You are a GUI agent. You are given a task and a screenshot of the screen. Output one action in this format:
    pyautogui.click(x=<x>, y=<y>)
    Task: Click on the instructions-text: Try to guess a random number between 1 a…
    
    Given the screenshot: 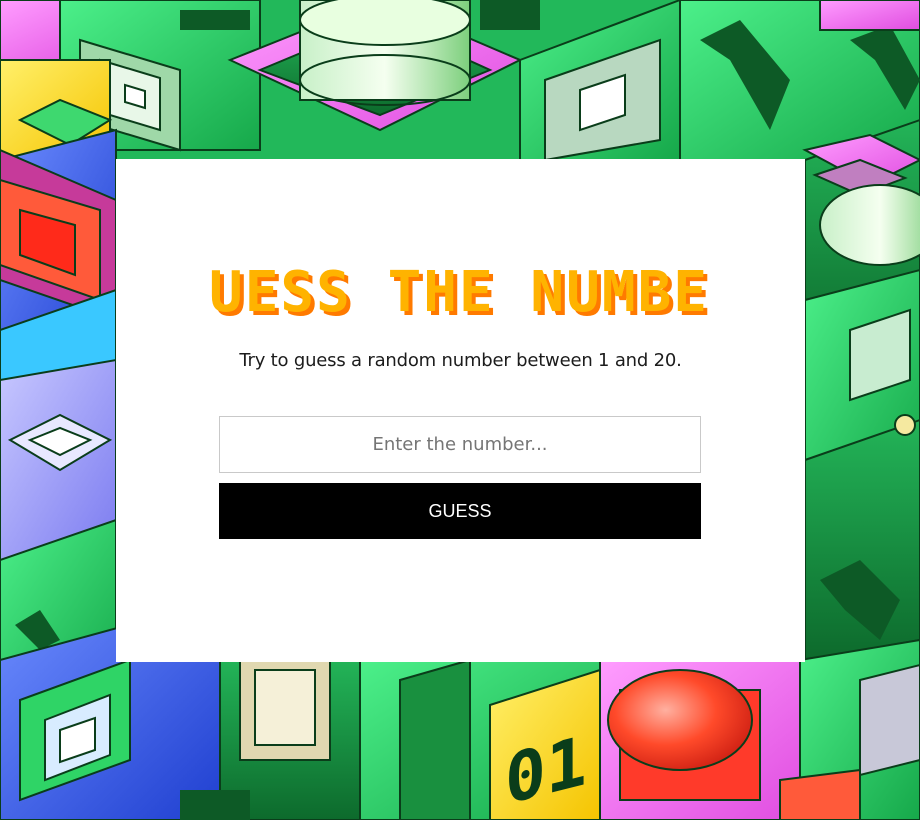 What is the action you would take?
    pyautogui.click(x=460, y=360)
    